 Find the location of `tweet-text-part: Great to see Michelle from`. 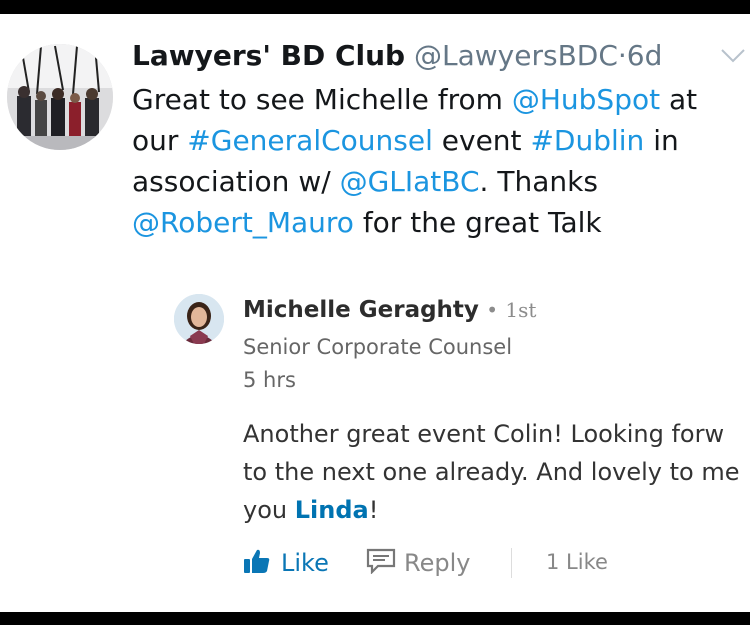

tweet-text-part: Great to see Michelle from is located at coordinates (322, 99).